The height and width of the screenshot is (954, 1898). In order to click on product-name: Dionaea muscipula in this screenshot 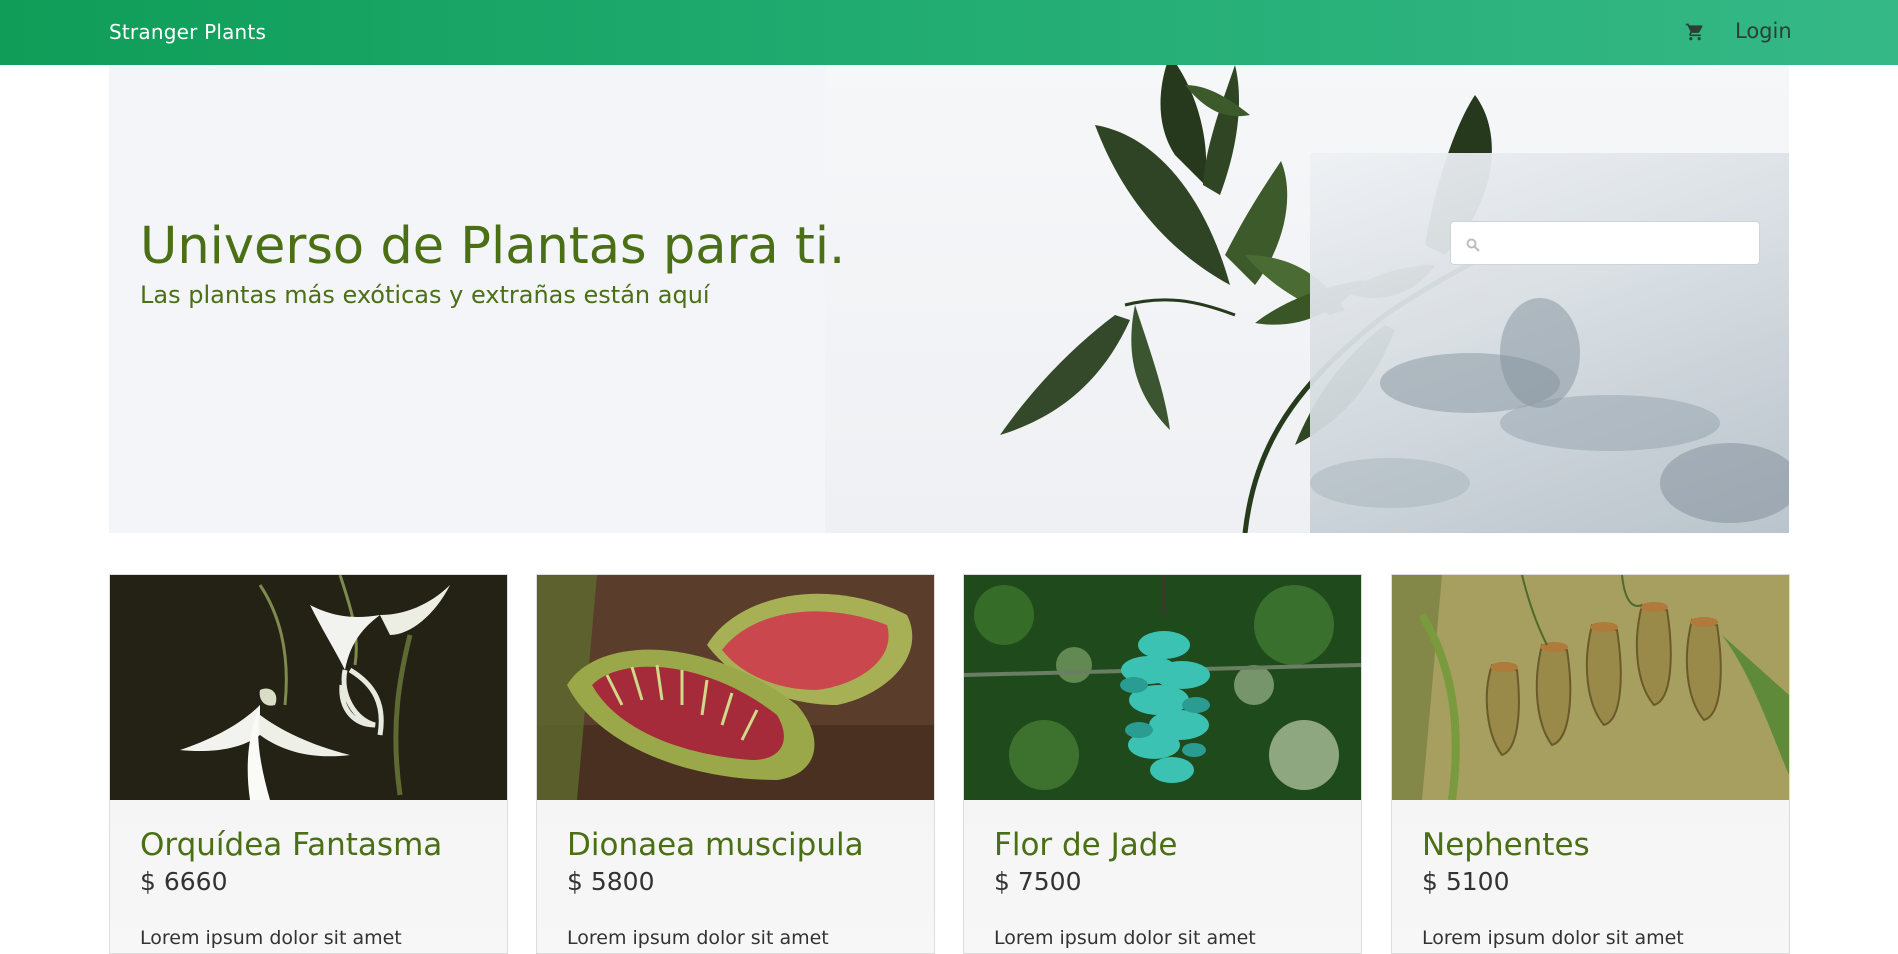, I will do `click(715, 845)`.